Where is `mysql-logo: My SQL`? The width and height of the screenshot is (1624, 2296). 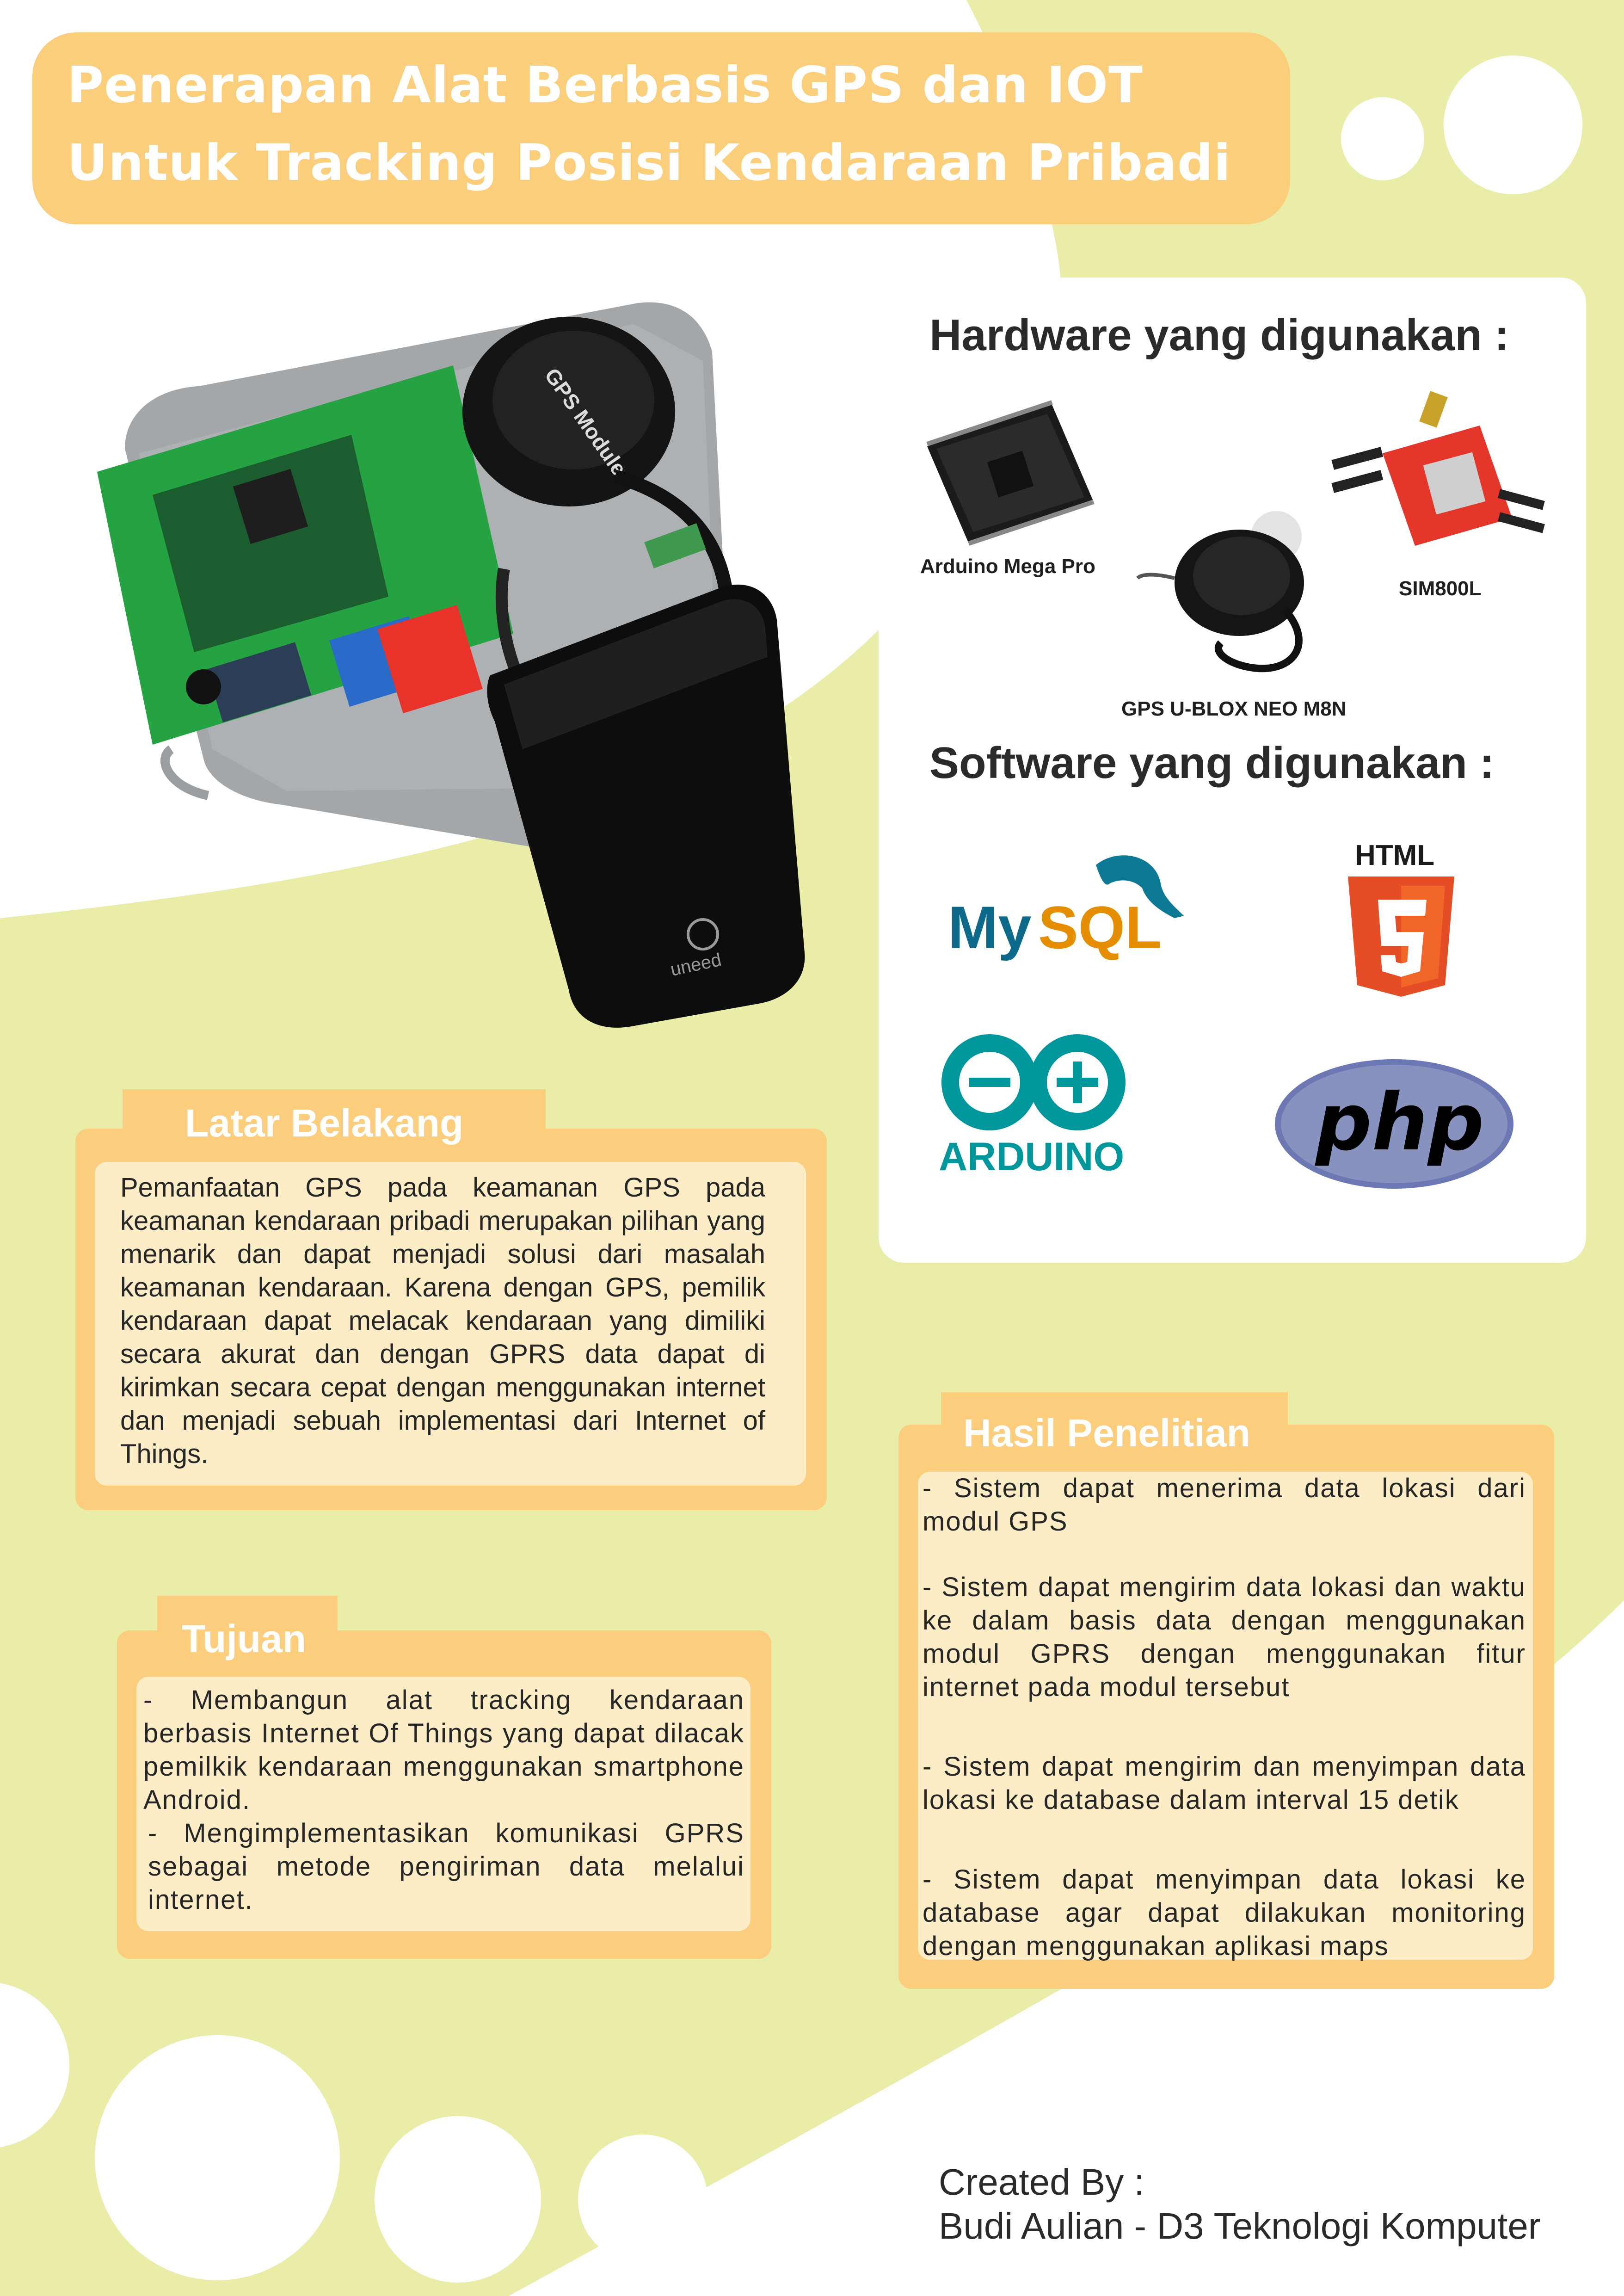
mysql-logo: My SQL is located at coordinates (1066, 908).